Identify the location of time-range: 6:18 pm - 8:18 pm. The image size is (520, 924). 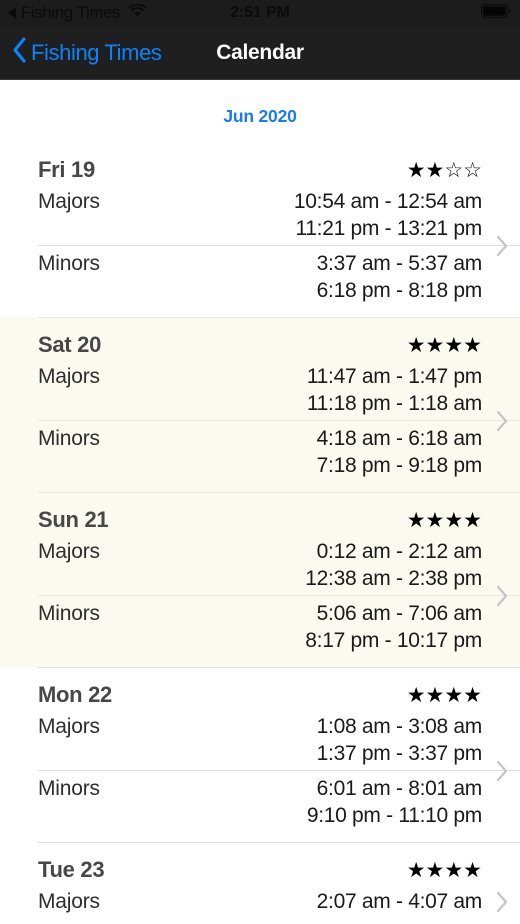
(399, 290).